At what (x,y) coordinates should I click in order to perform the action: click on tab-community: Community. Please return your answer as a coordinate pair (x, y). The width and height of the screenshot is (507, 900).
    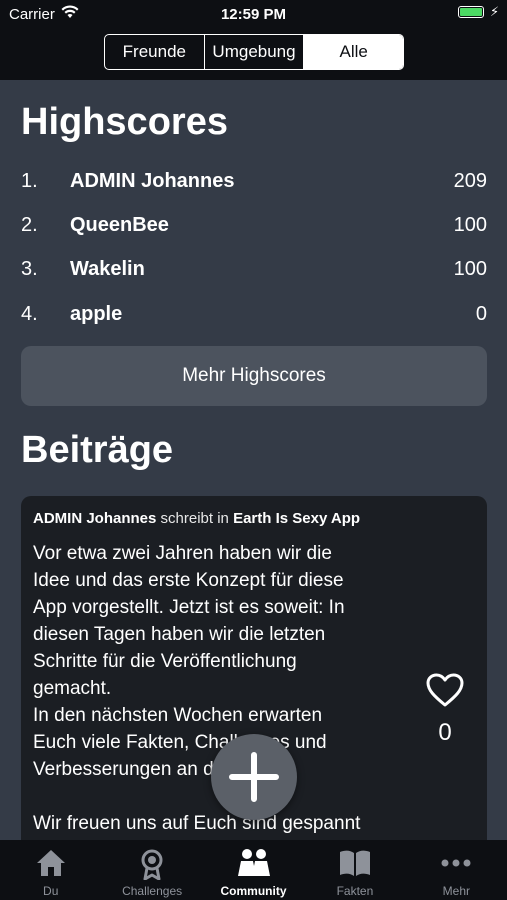
    Looking at the image, I should click on (253, 870).